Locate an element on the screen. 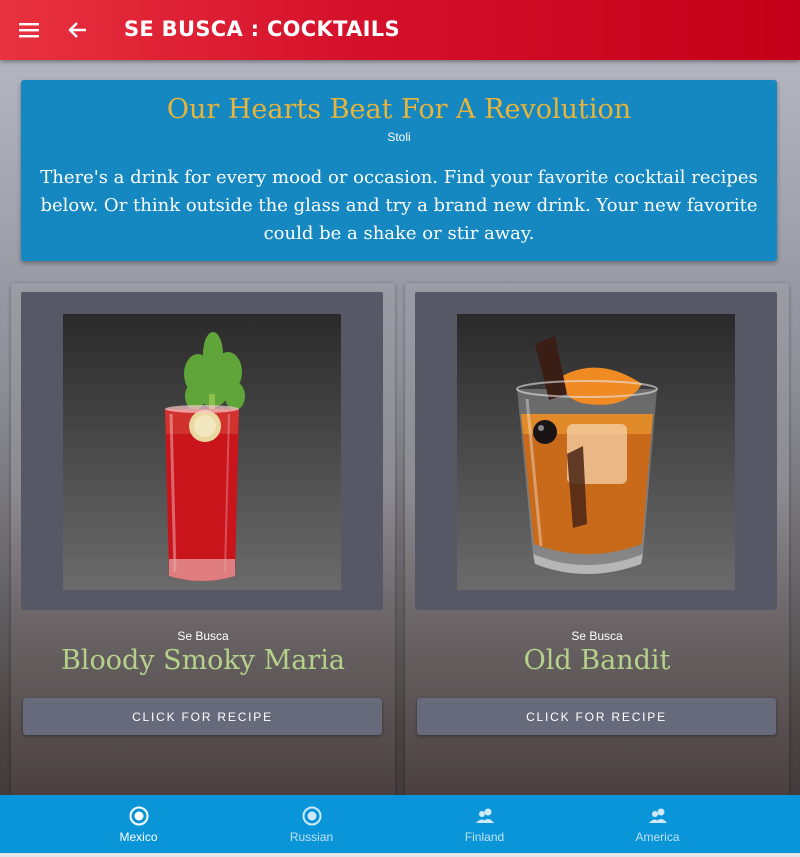  old-fashioned-cocktail-image is located at coordinates (596, 452).